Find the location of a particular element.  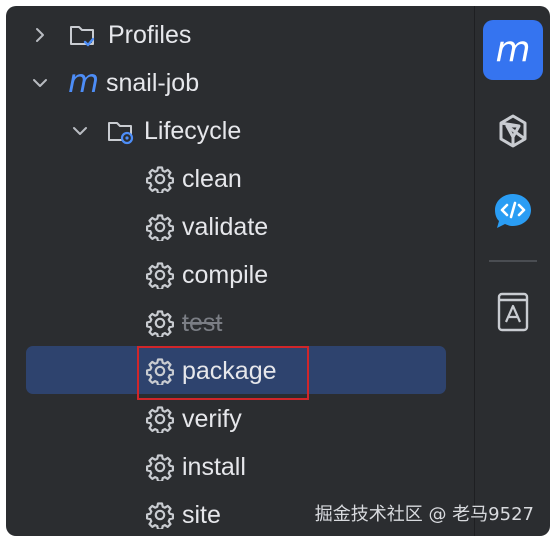

code-bubble-icon is located at coordinates (513, 211).